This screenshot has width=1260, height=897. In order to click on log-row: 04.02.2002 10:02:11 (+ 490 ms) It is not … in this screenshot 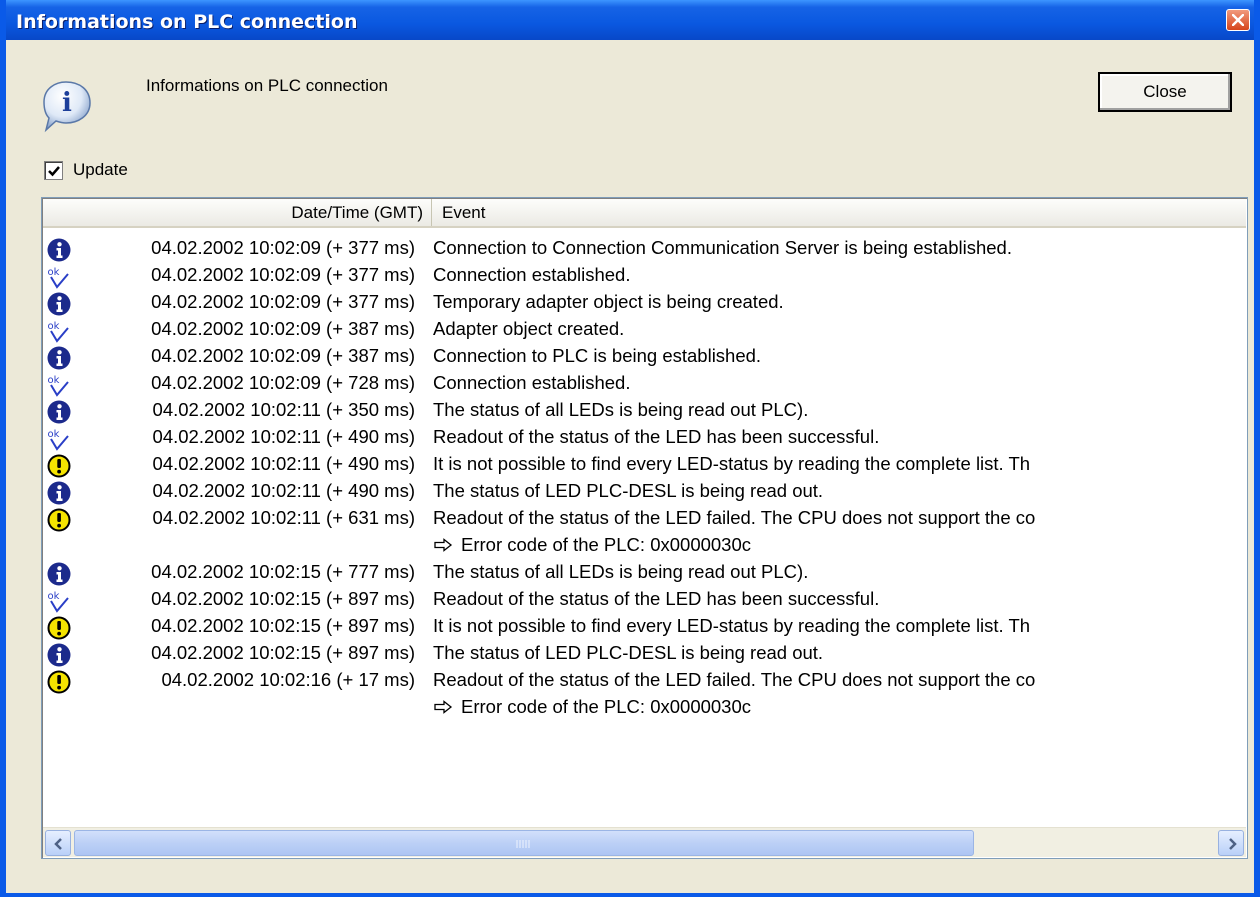, I will do `click(644, 465)`.